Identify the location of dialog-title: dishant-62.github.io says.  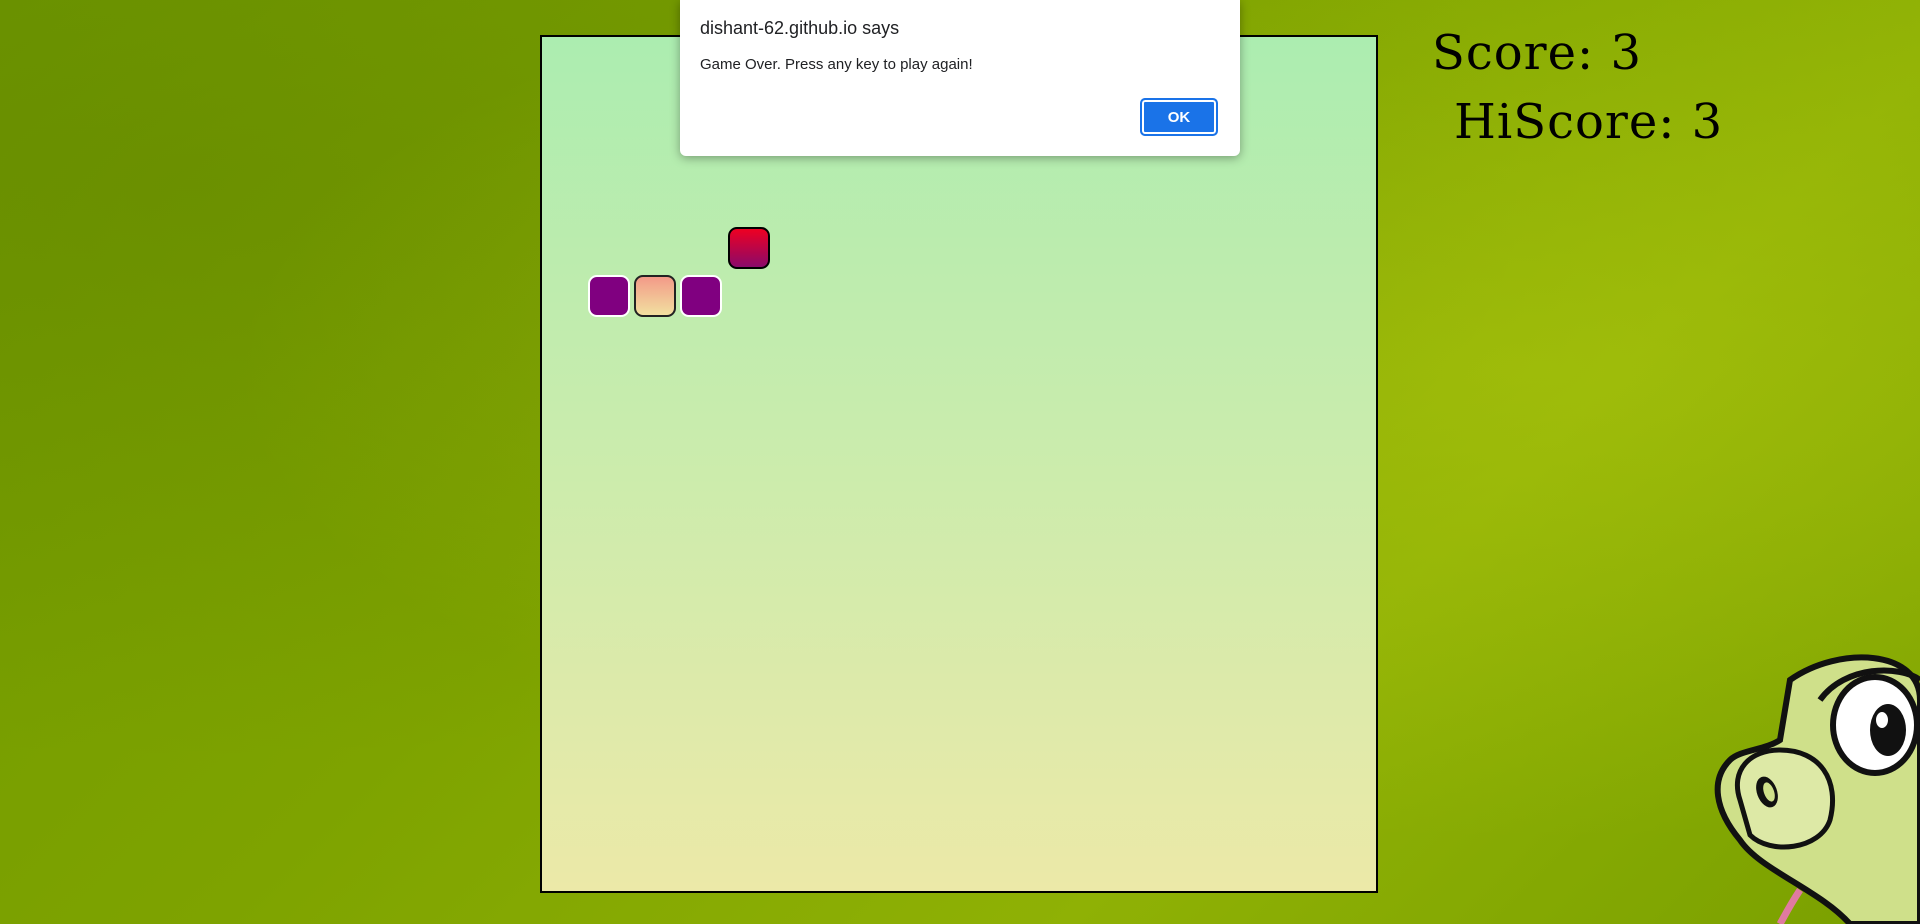
(800, 28).